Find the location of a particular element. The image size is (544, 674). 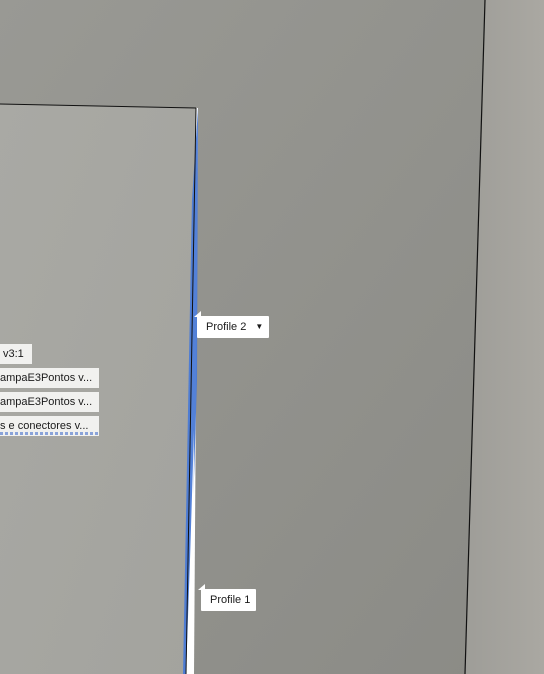

profile-1-callout: Profile 1 is located at coordinates (227, 597).